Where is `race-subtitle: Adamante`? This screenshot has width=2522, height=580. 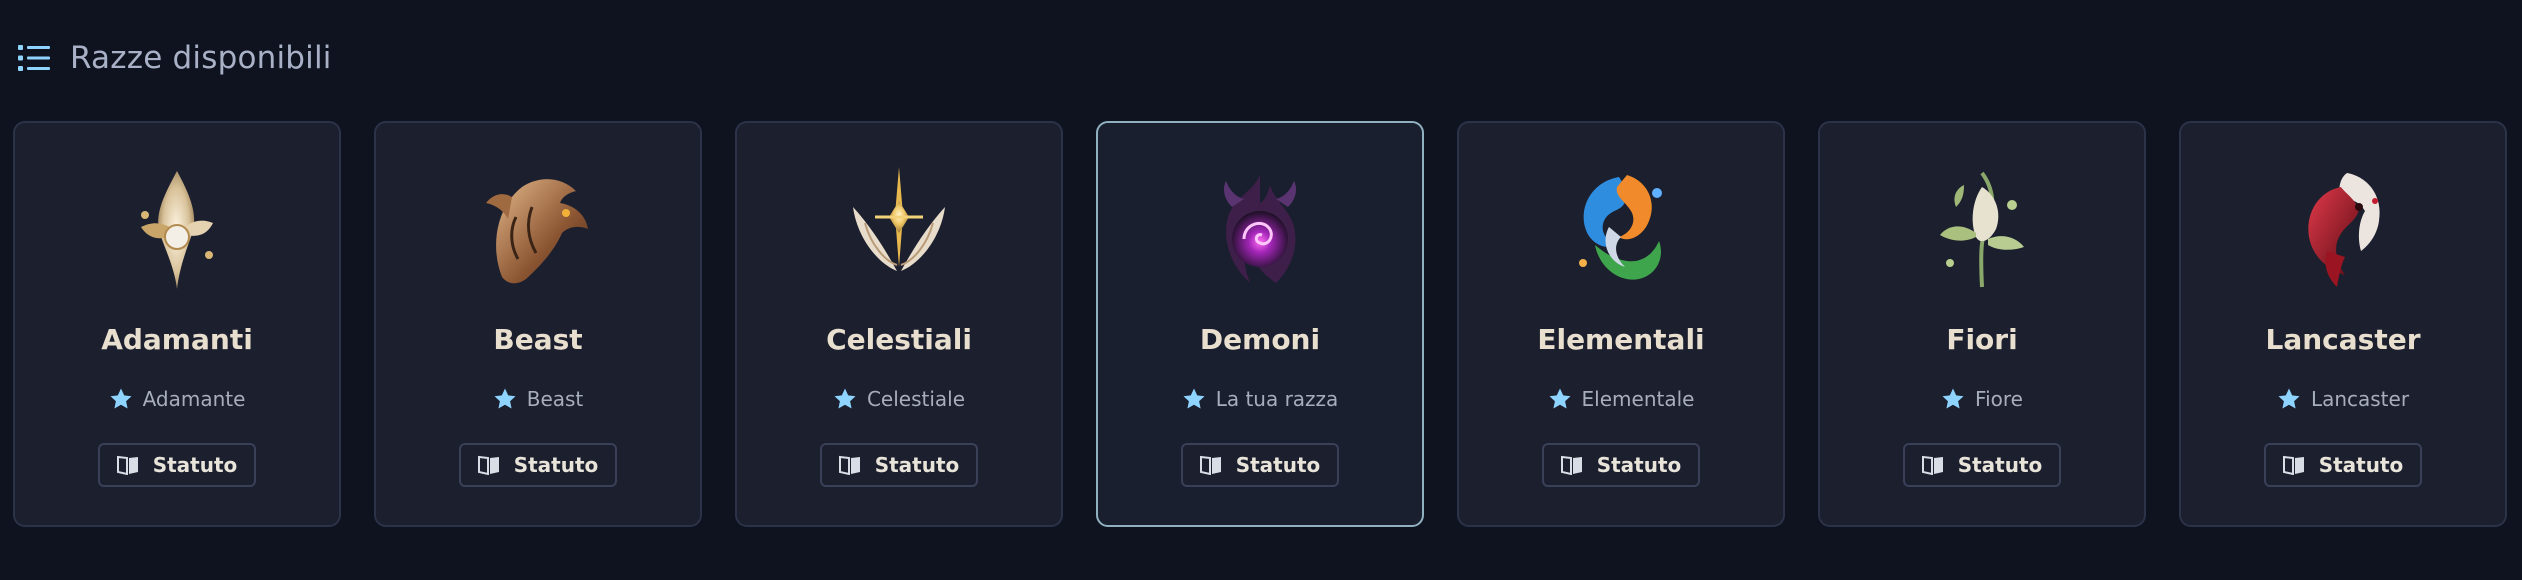 race-subtitle: Adamante is located at coordinates (177, 399).